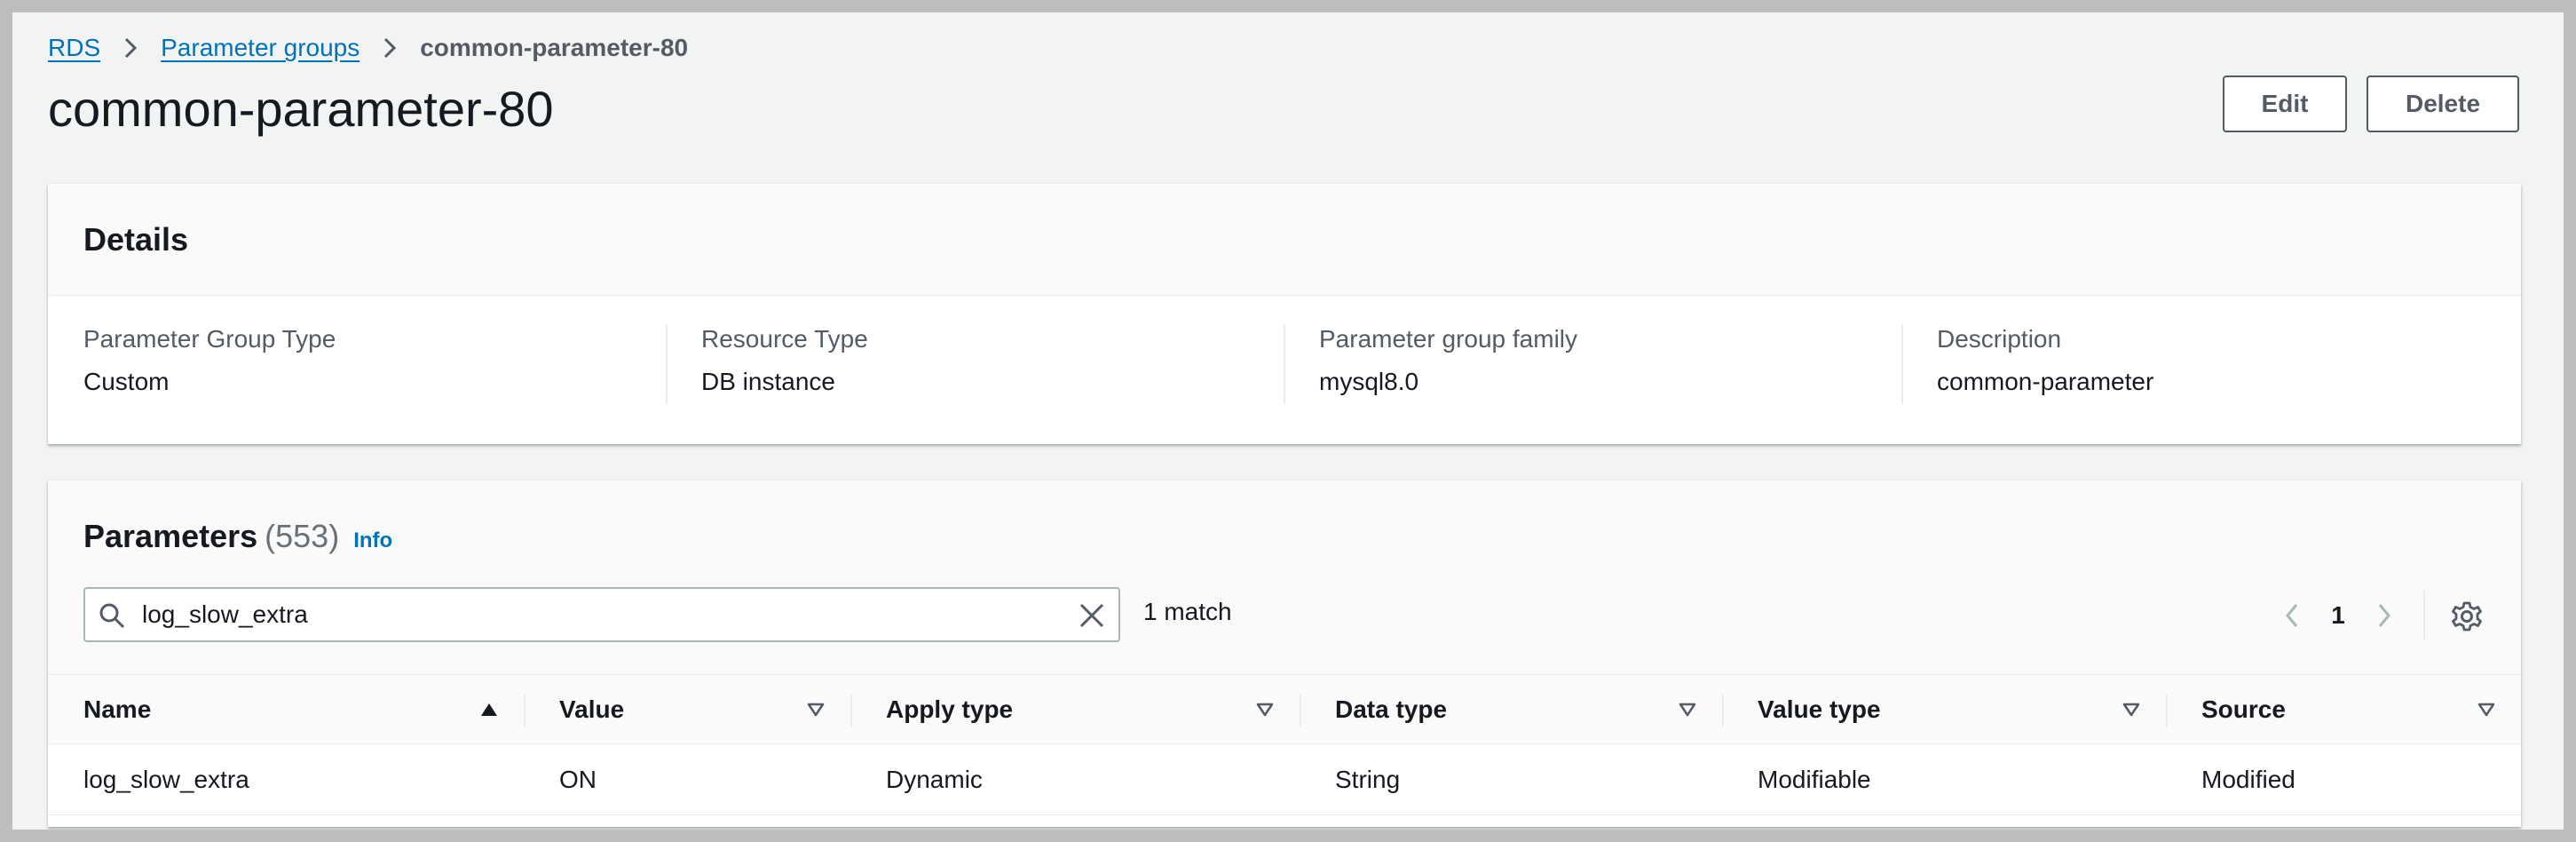 The width and height of the screenshot is (2576, 842). Describe the element at coordinates (2424, 615) in the screenshot. I see `pager-divider` at that location.